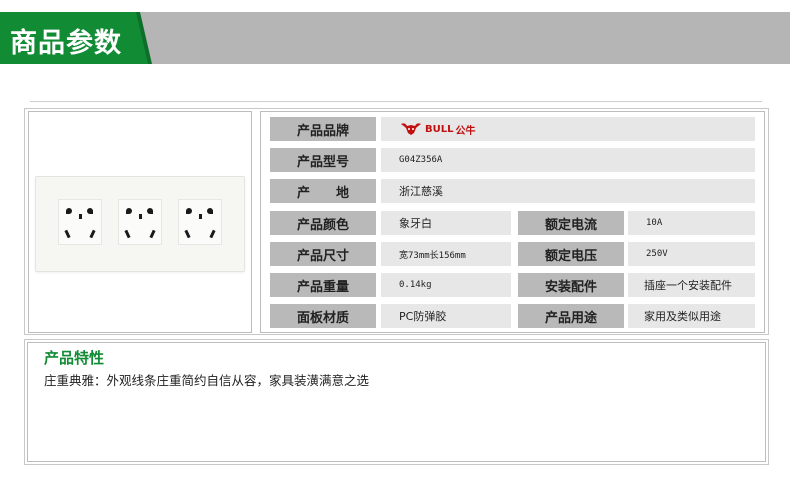 The width and height of the screenshot is (790, 480). Describe the element at coordinates (571, 316) in the screenshot. I see `param-label: 产品用途` at that location.